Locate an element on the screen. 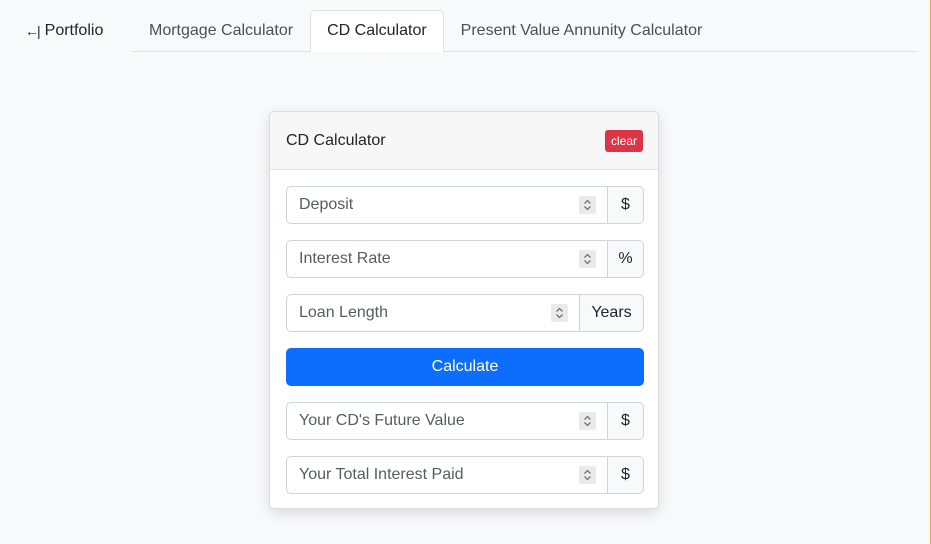 This screenshot has width=931, height=544. total-interest-output is located at coordinates (447, 475).